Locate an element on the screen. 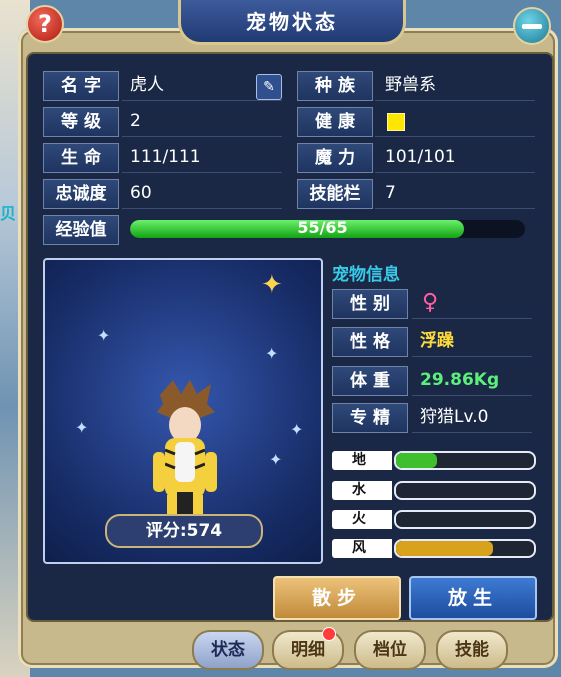 This screenshot has width=561, height=677. gender-label: 性 别 is located at coordinates (370, 304).